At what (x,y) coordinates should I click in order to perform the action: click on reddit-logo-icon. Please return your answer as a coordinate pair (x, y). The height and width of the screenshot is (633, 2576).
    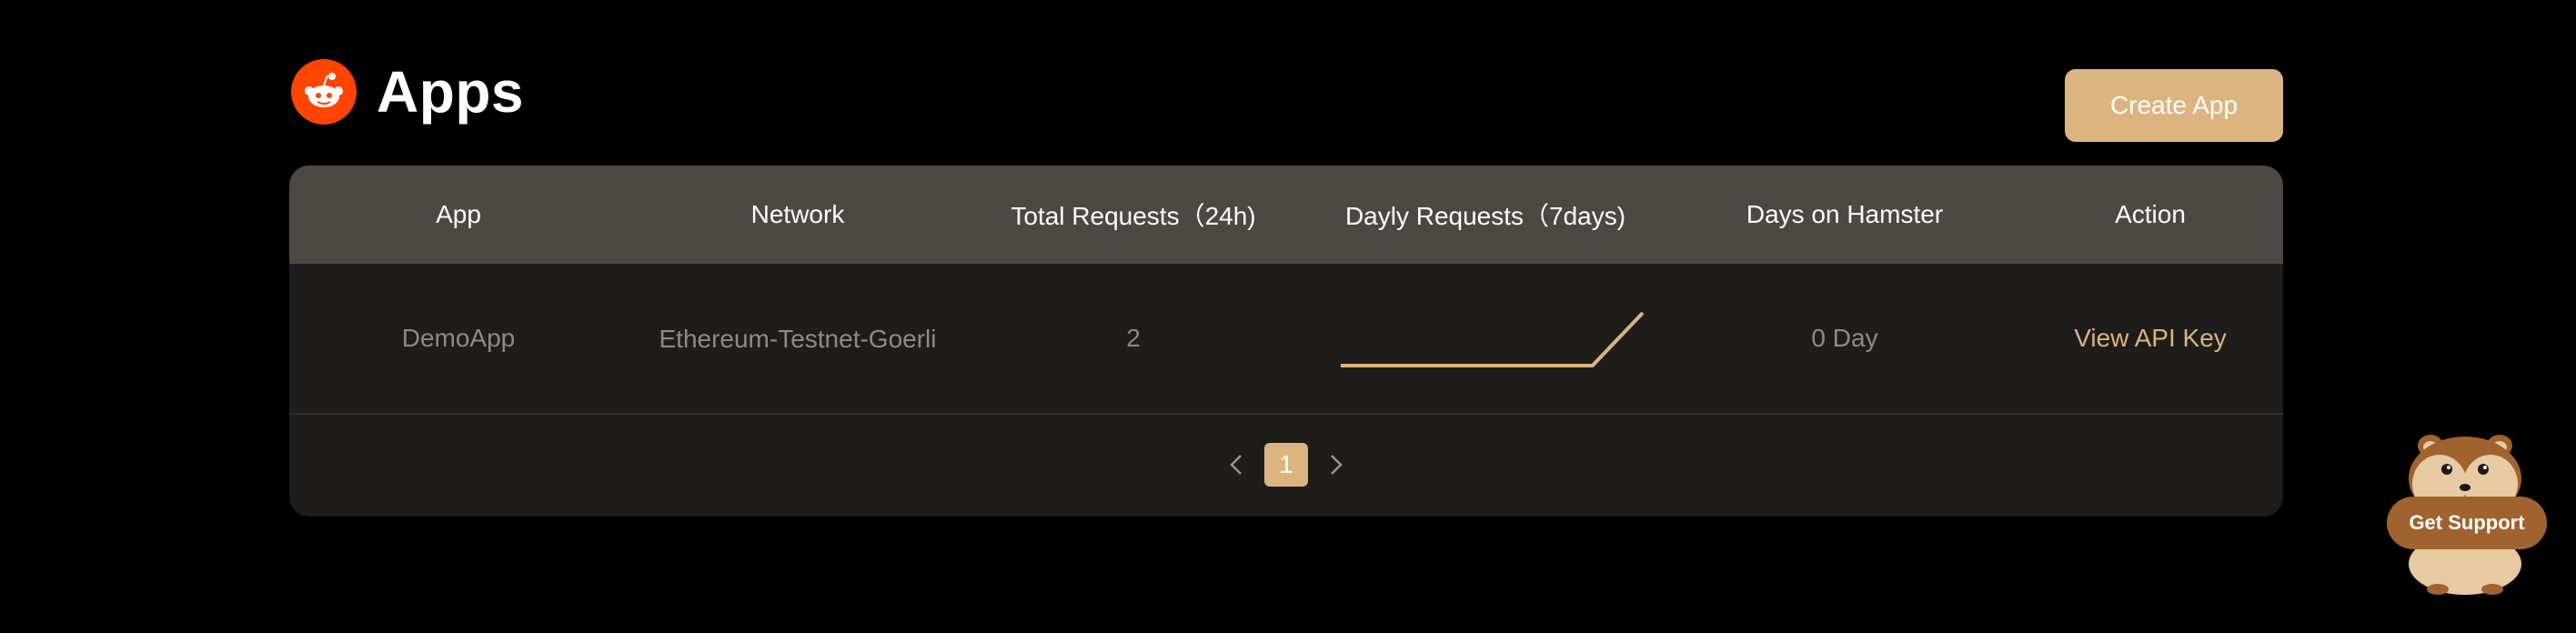
    Looking at the image, I should click on (324, 92).